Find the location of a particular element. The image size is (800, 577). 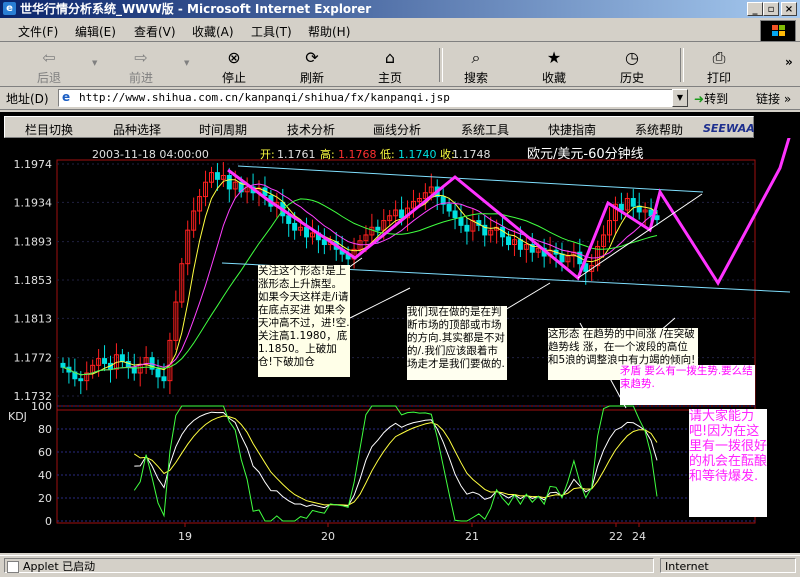

app-menu-technical: 技术分析 is located at coordinates (311, 129).